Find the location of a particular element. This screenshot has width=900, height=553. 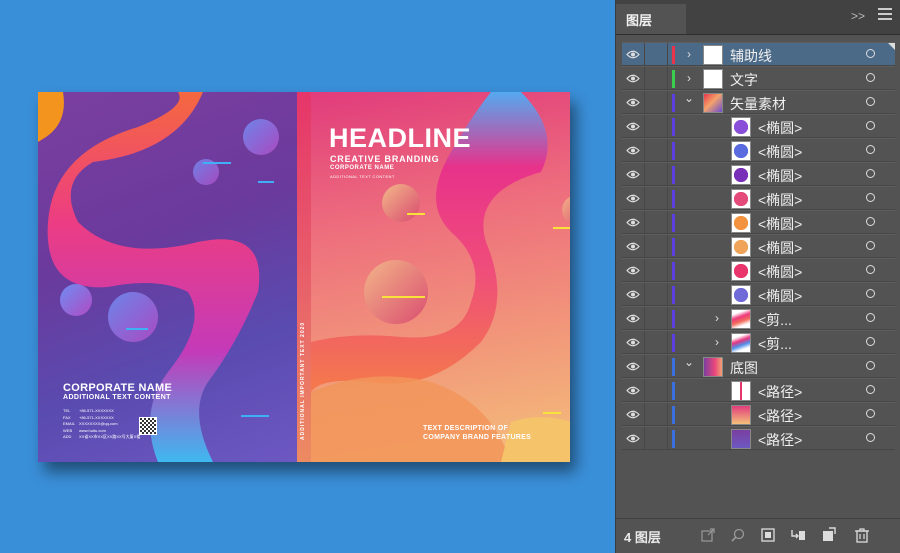

layer-name: 底图 is located at coordinates (744, 368).